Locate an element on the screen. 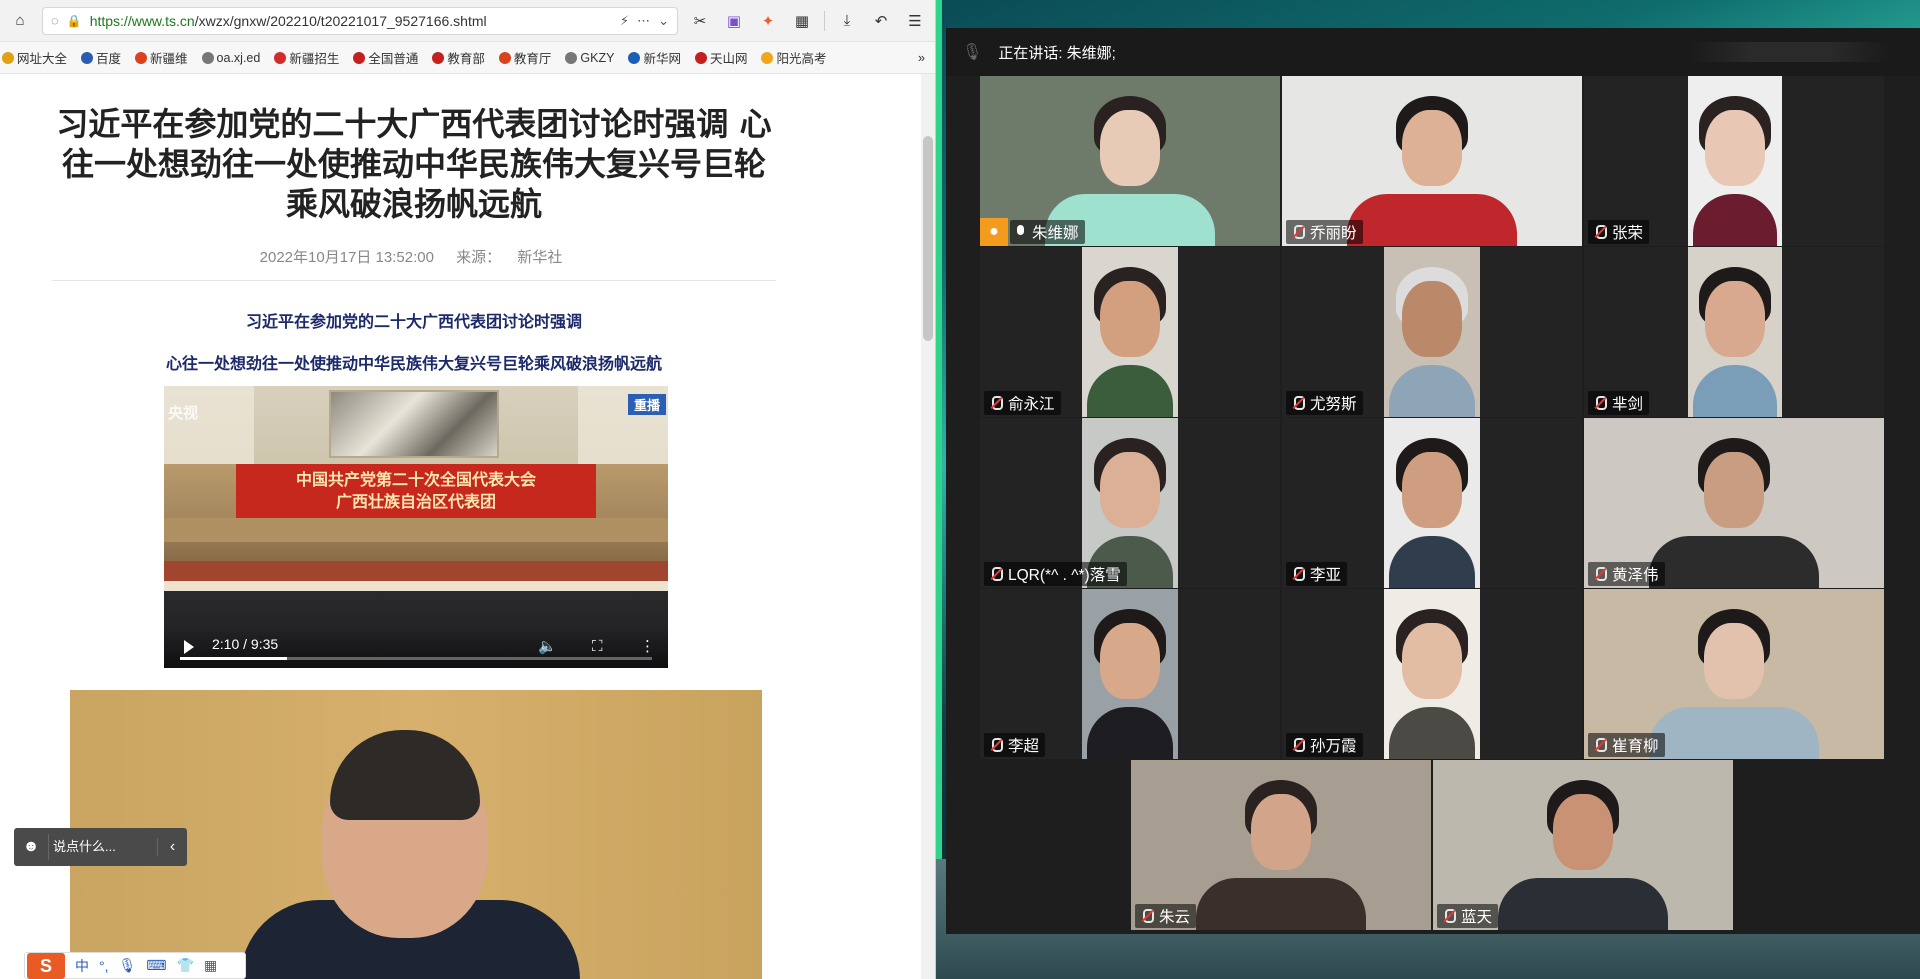  participant-tile: 张荣 is located at coordinates (1734, 161).